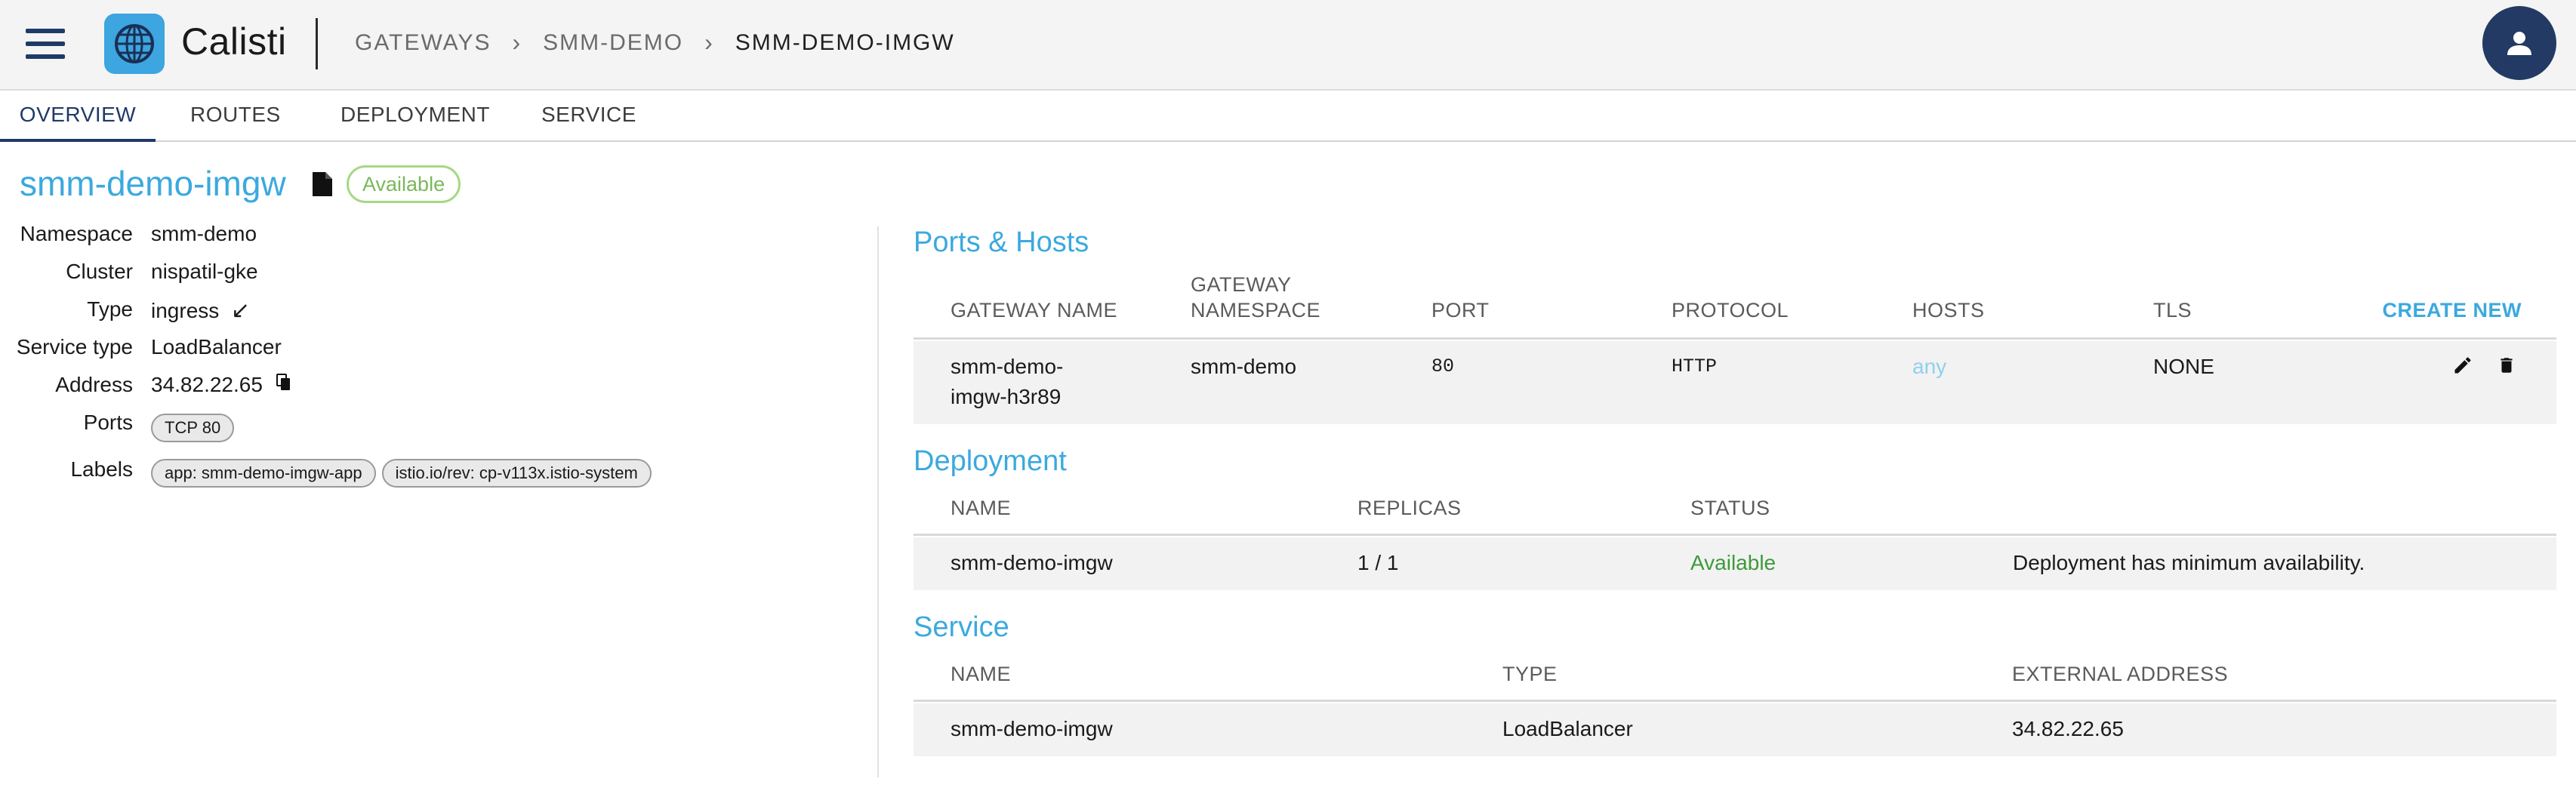 The width and height of the screenshot is (2576, 797). What do you see at coordinates (588, 117) in the screenshot?
I see `tab-service: SERVICE` at bounding box center [588, 117].